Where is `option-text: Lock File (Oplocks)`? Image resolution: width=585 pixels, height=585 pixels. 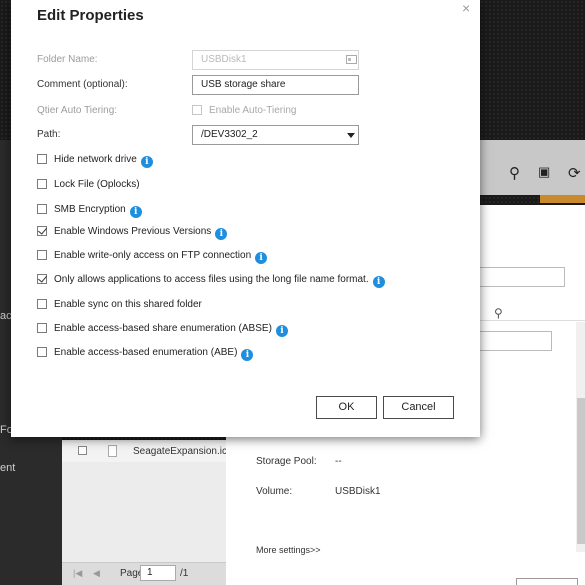 option-text: Lock File (Oplocks) is located at coordinates (97, 184).